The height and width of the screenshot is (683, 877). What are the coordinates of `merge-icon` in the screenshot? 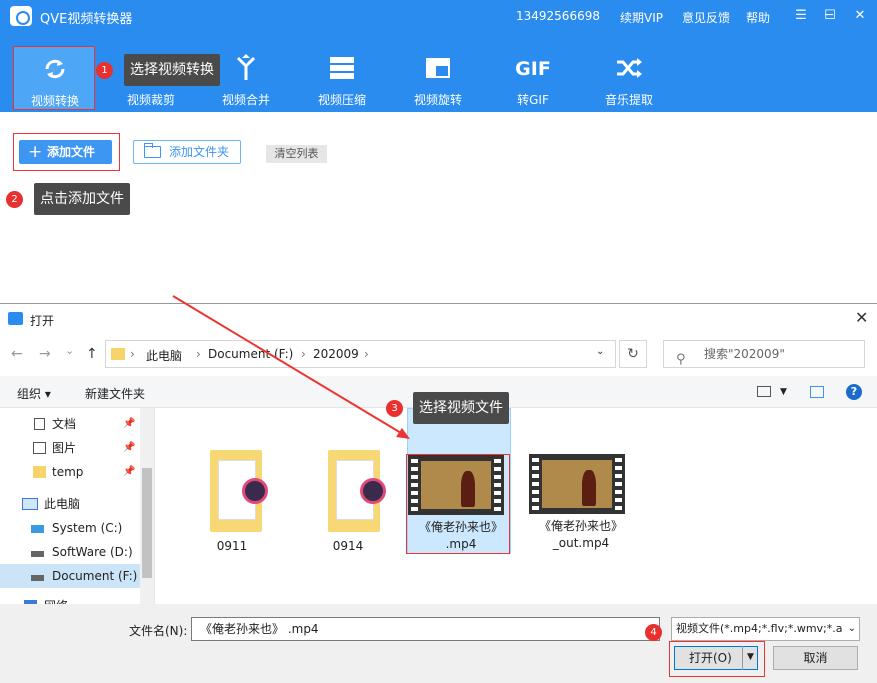 It's located at (246, 67).